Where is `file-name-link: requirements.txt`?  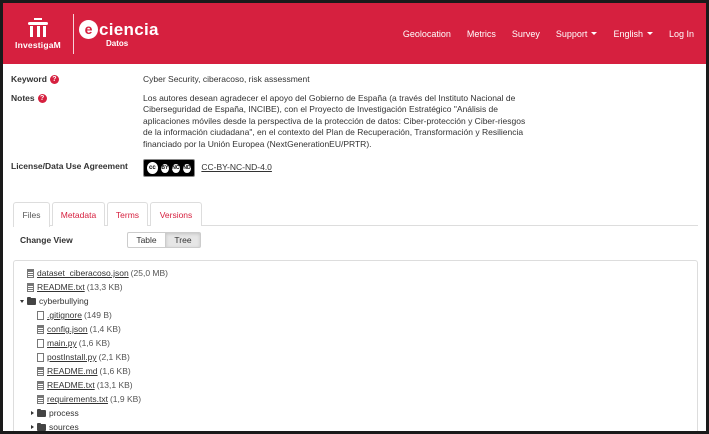
file-name-link: requirements.txt is located at coordinates (77, 399).